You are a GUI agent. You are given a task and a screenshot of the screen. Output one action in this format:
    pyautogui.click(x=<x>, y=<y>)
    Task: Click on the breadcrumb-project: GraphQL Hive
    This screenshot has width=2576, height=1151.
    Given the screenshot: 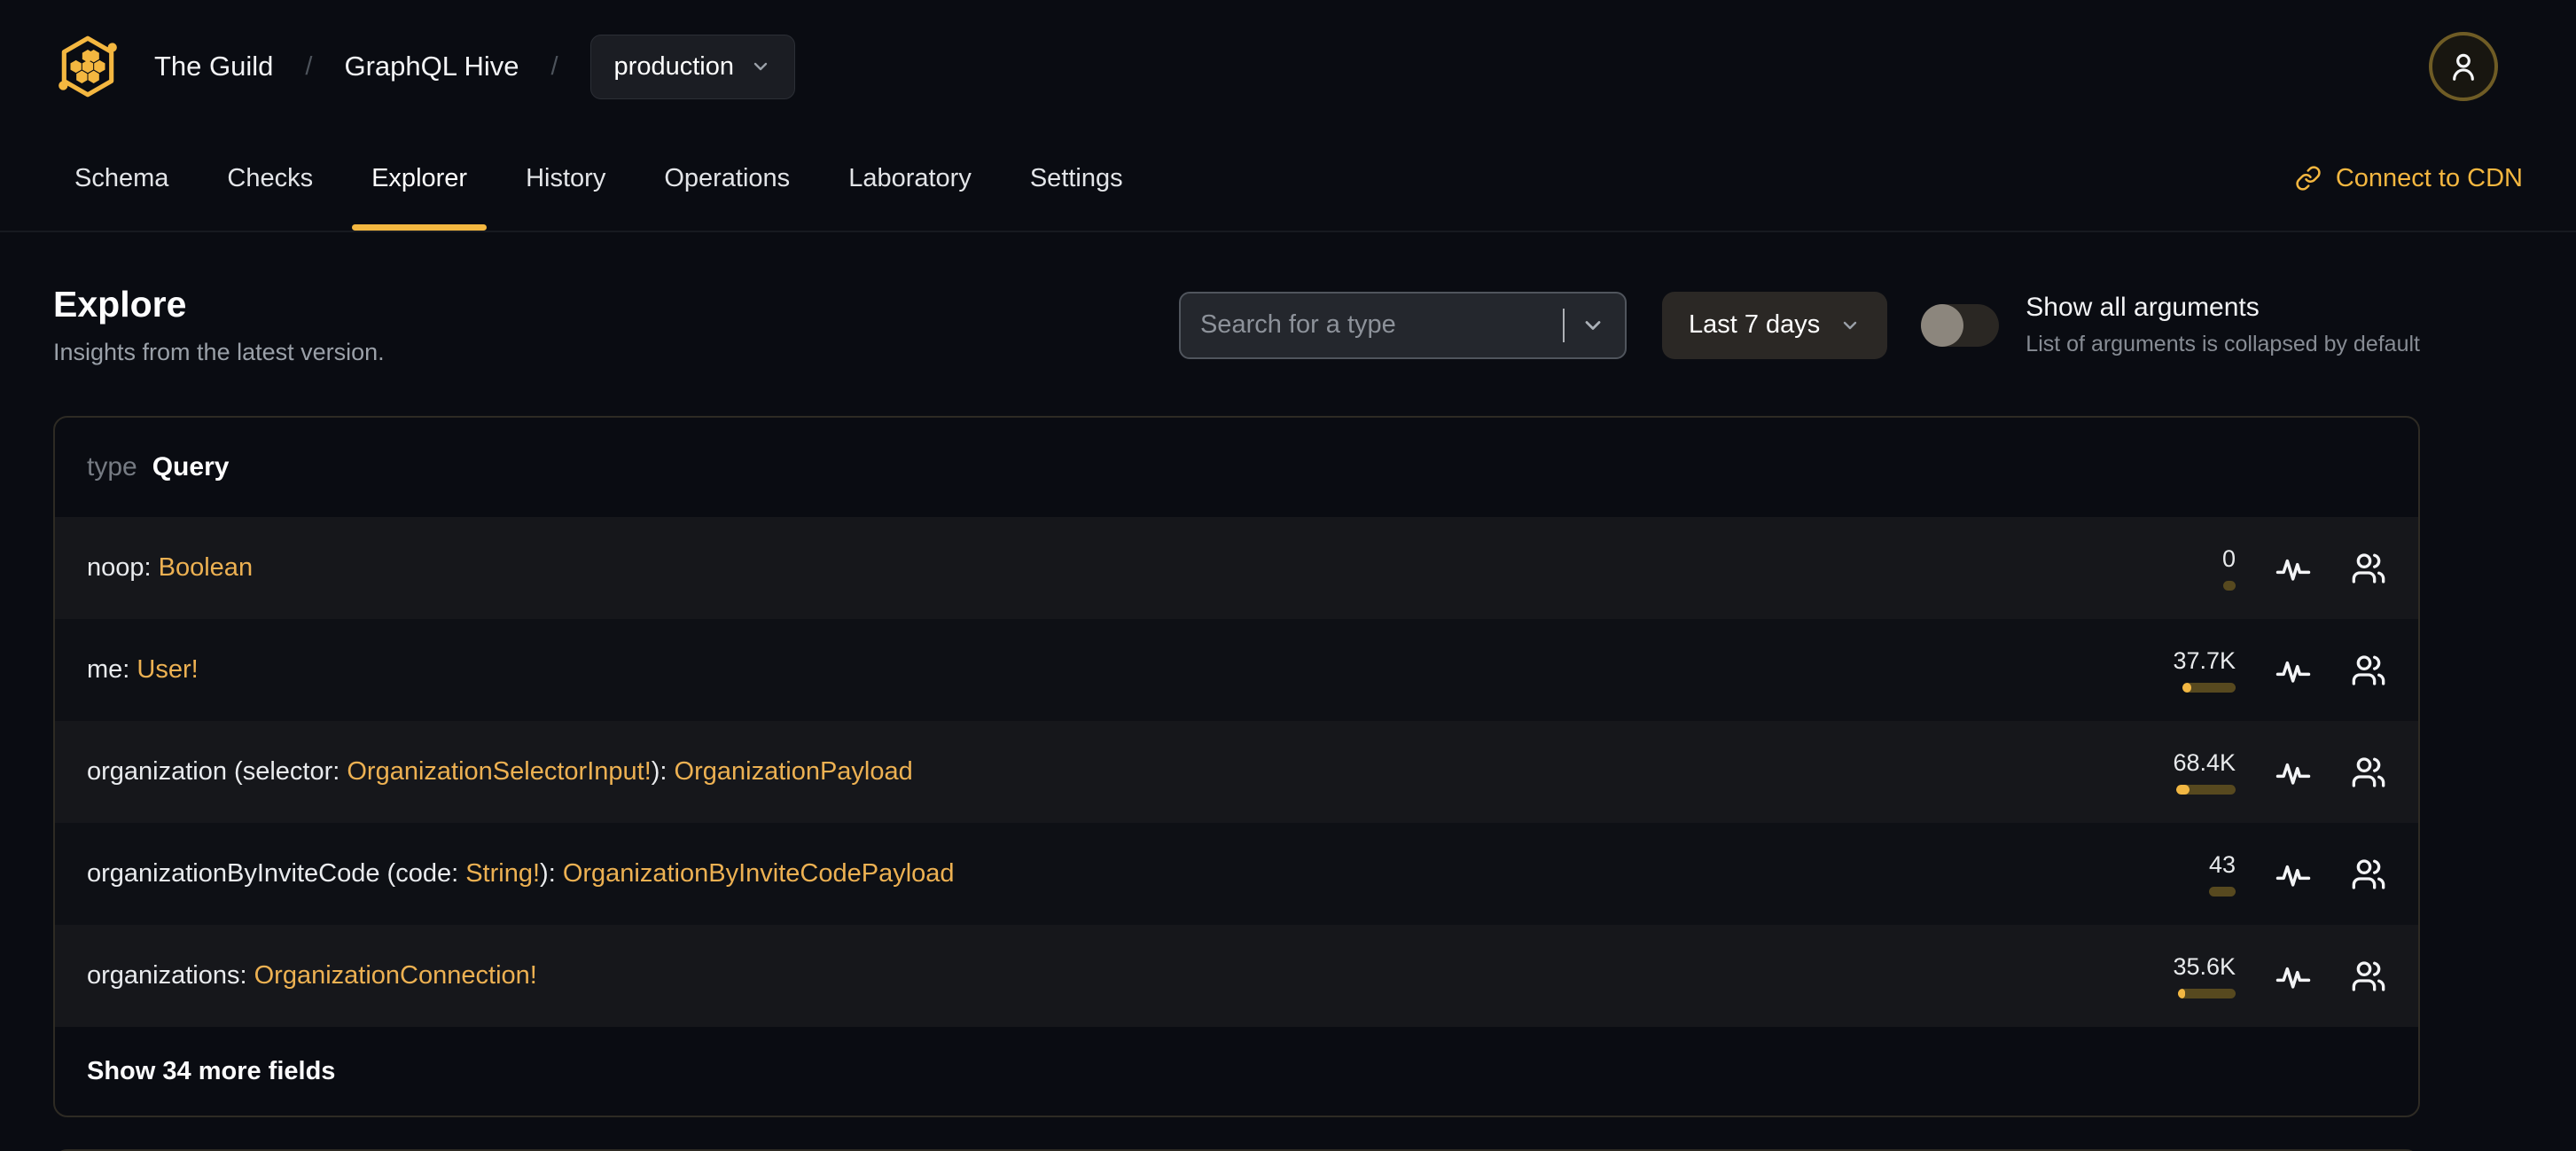 What is the action you would take?
    pyautogui.click(x=431, y=66)
    